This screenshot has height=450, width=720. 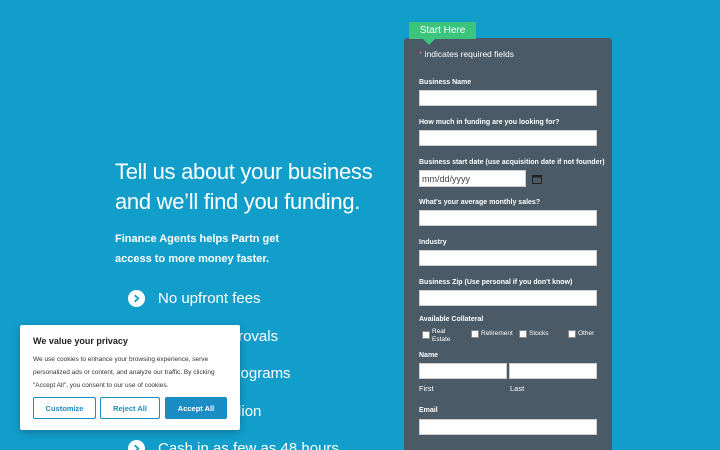 What do you see at coordinates (553, 371) in the screenshot?
I see `last-name-input` at bounding box center [553, 371].